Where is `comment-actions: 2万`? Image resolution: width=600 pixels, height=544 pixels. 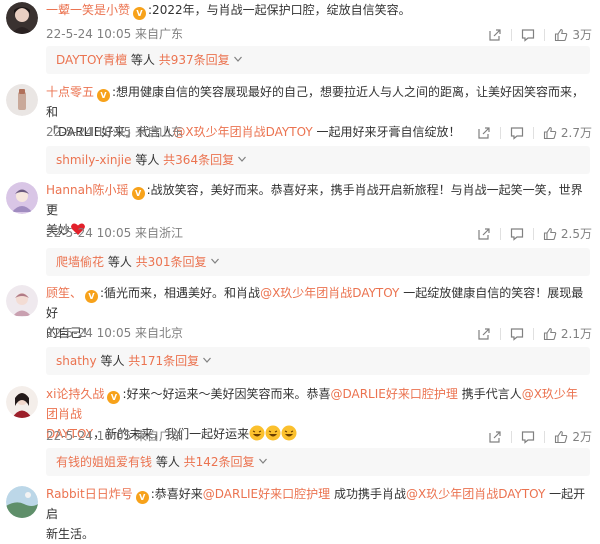 comment-actions: 2万 is located at coordinates (540, 436).